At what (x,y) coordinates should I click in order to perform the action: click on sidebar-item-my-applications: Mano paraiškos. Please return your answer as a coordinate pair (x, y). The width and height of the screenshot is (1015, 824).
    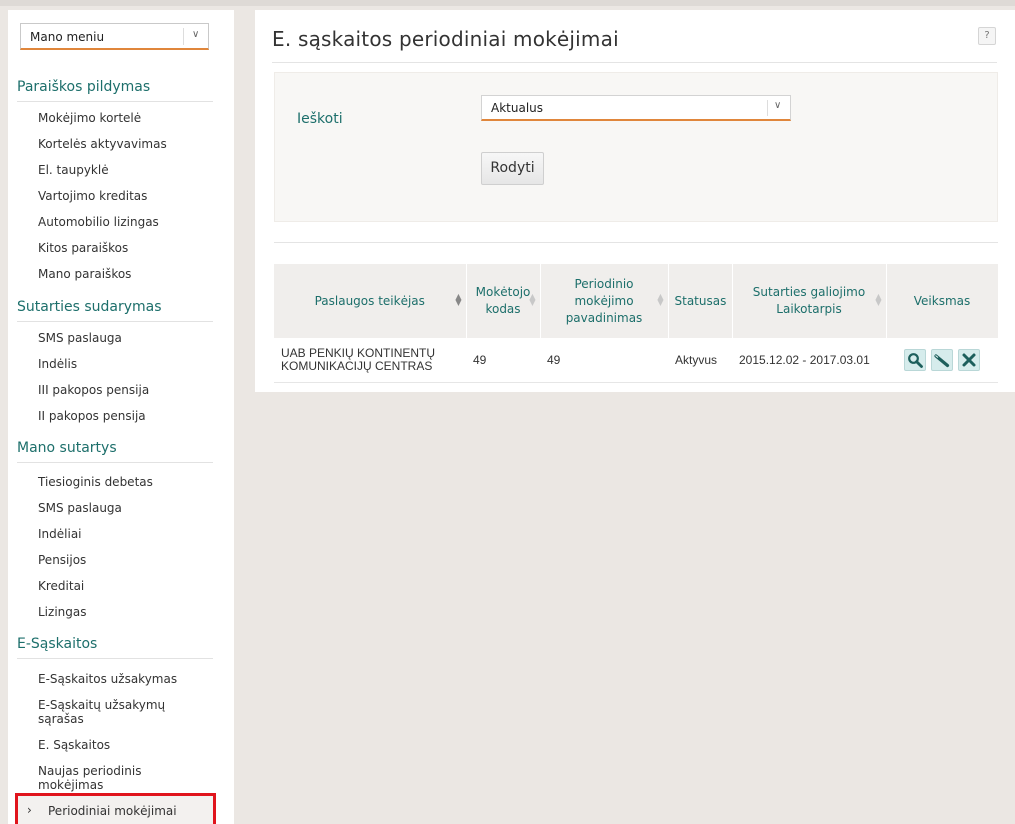
    Looking at the image, I should click on (128, 274).